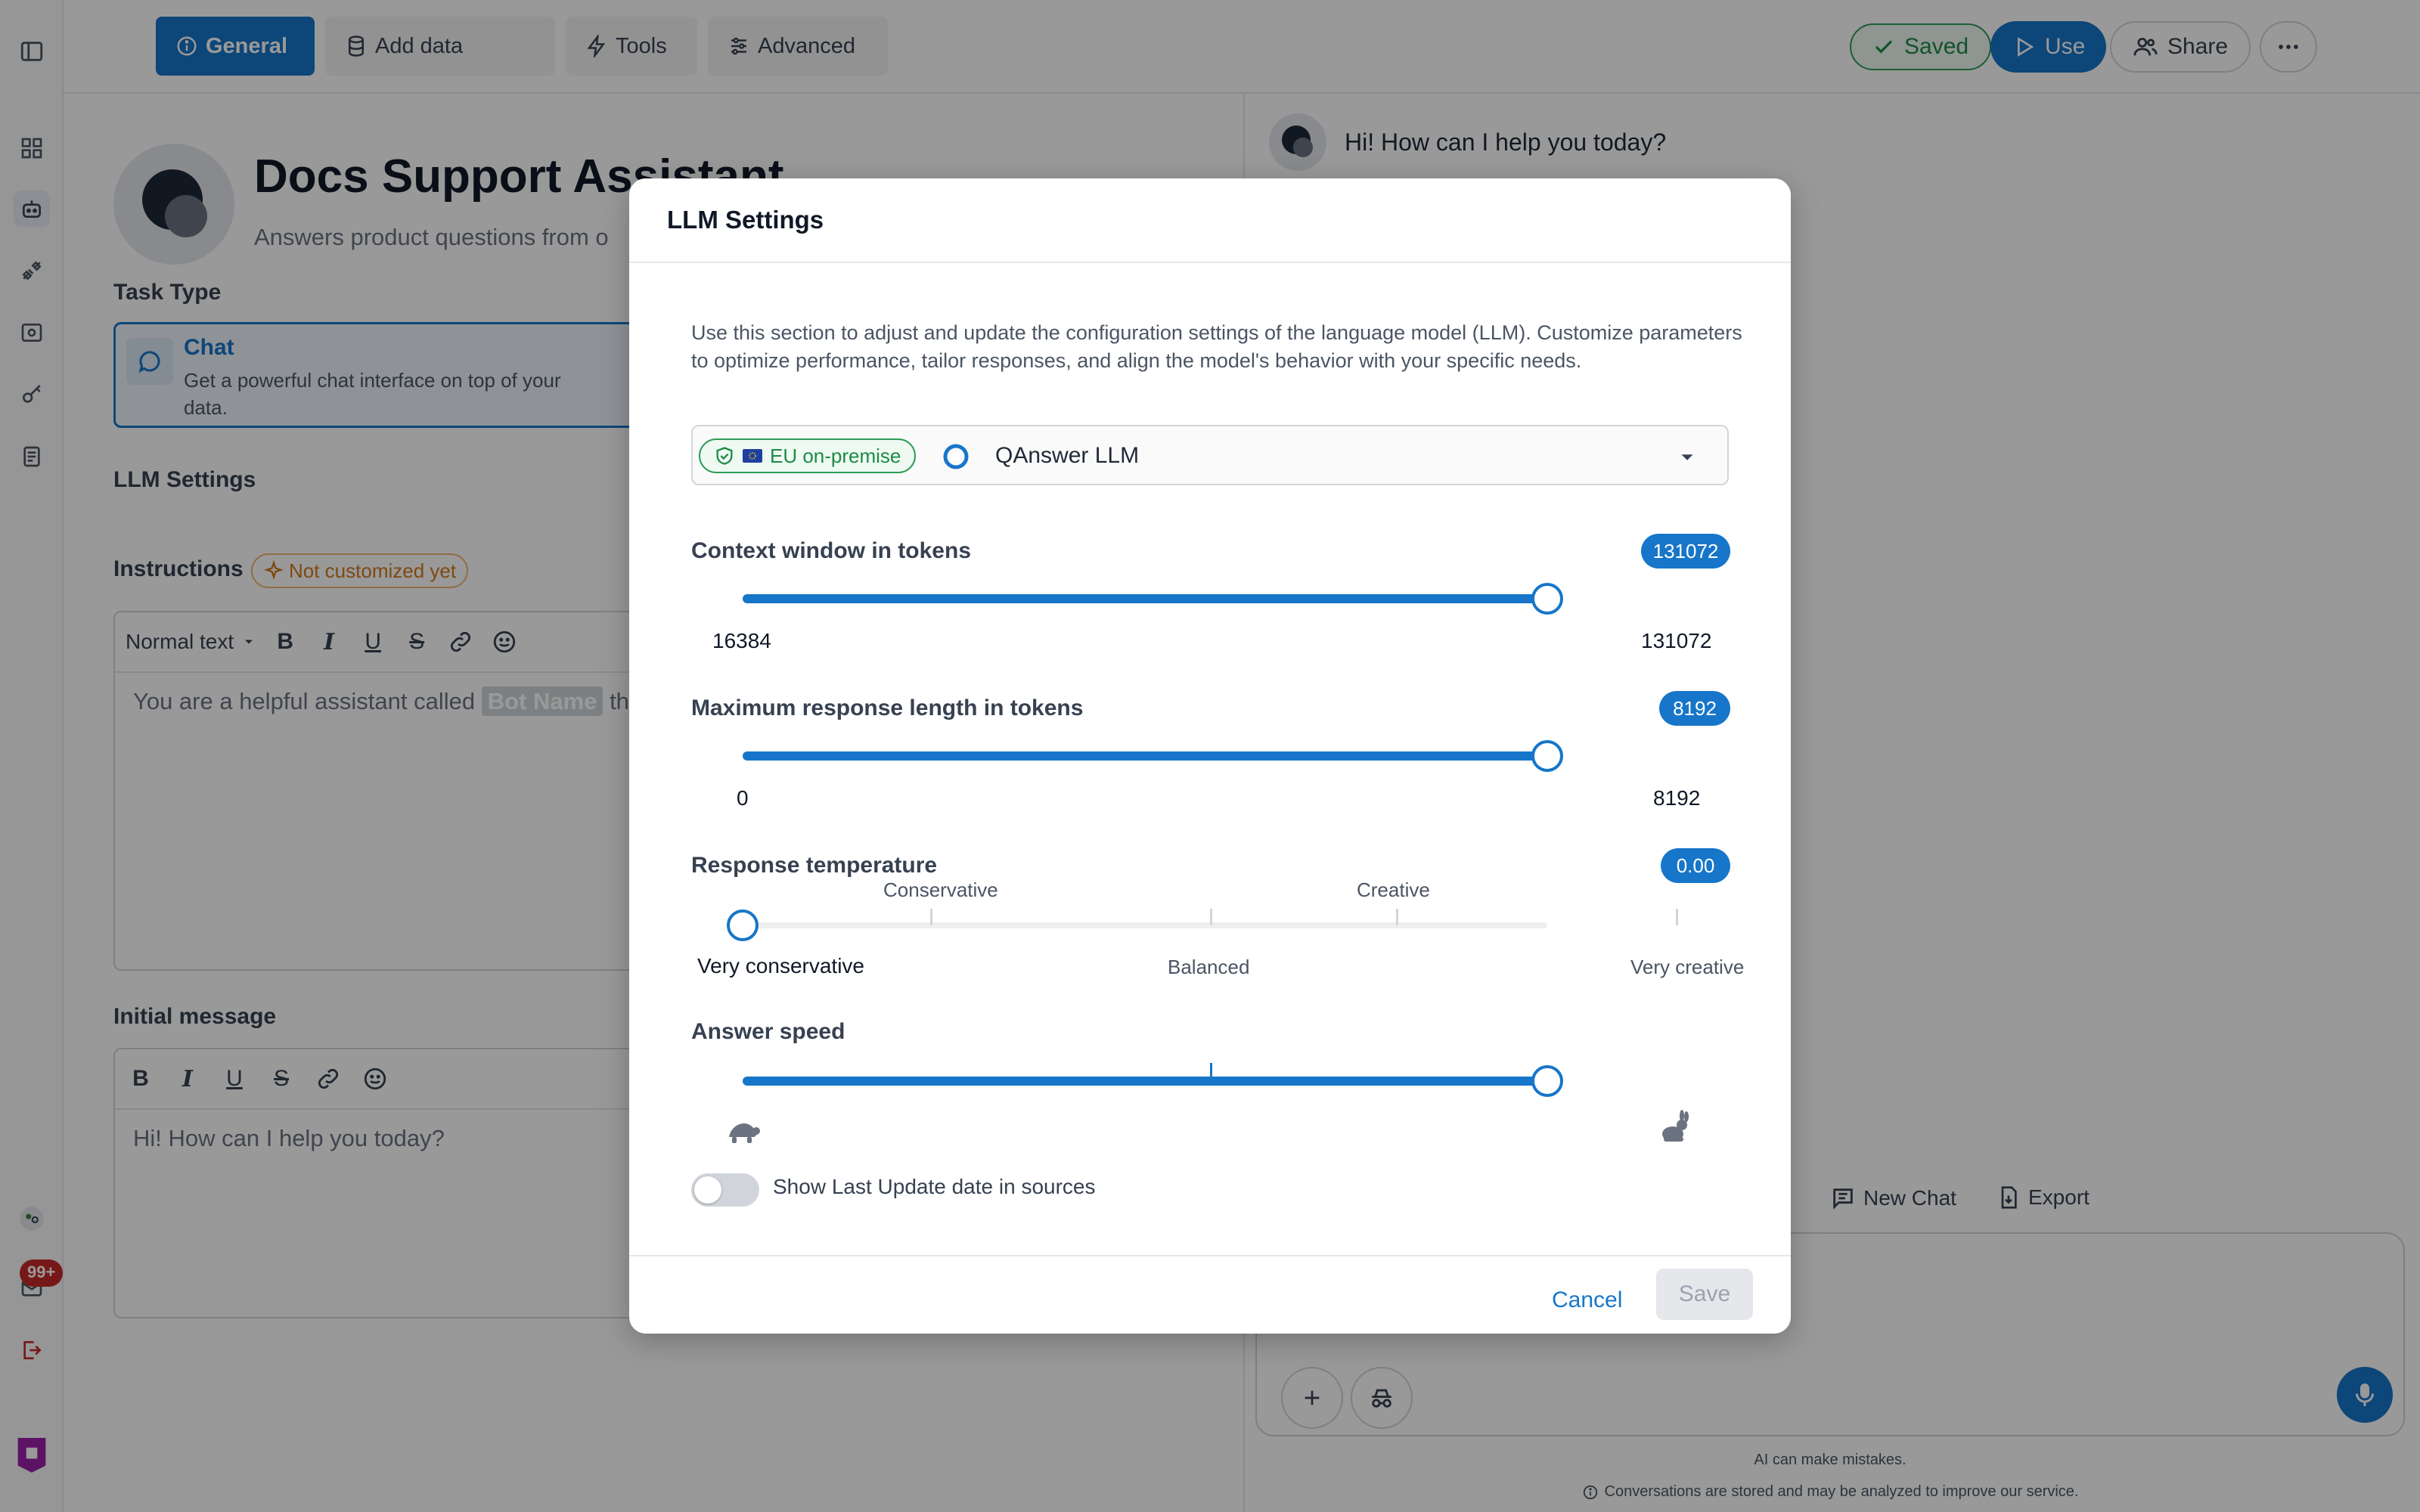  I want to click on temperature-value-badge: 0.00, so click(1695, 865).